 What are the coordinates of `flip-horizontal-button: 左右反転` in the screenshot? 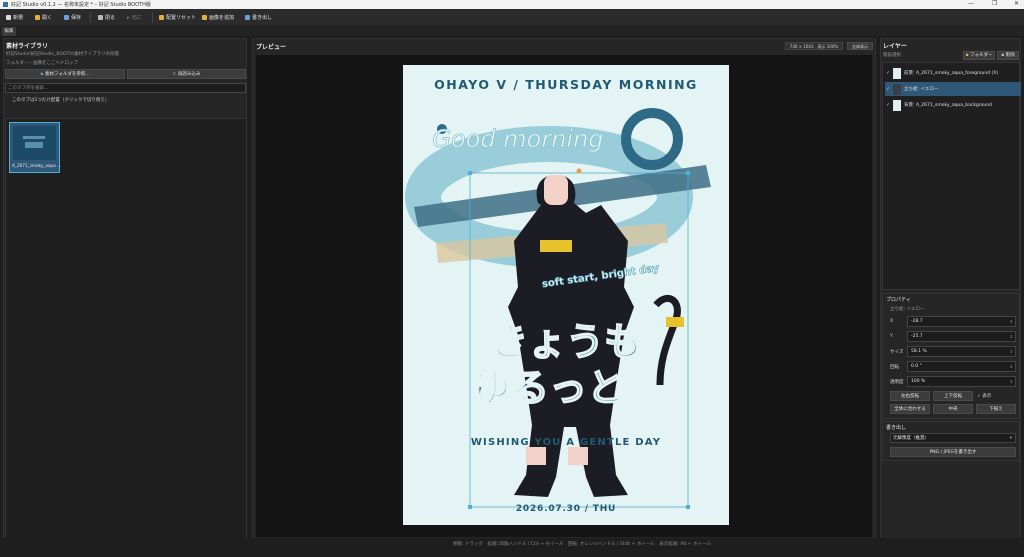 It's located at (910, 396).